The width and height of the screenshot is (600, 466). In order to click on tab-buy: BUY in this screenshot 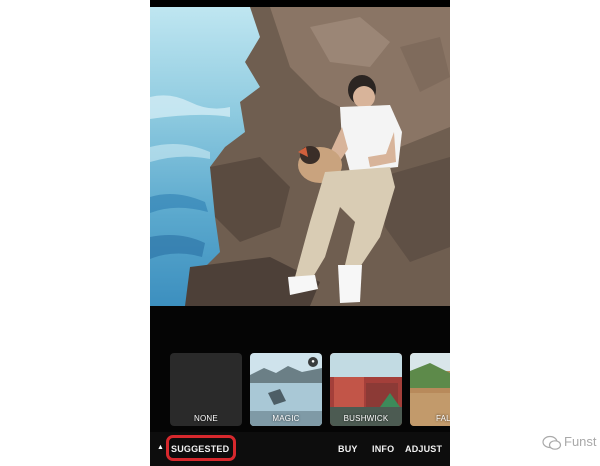, I will do `click(348, 449)`.